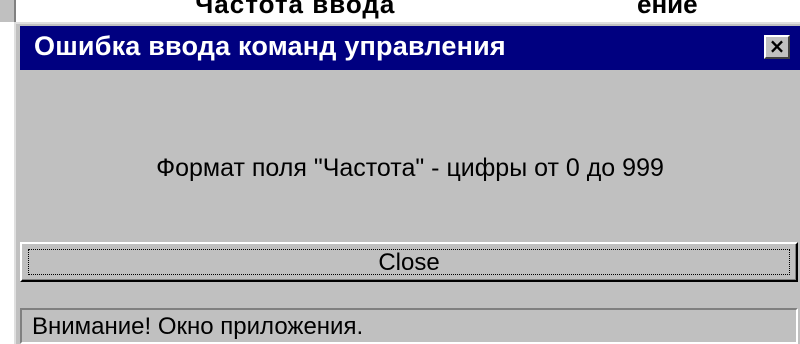 This screenshot has width=800, height=344. What do you see at coordinates (409, 326) in the screenshot?
I see `status-bar: Внимание! Окно приложения.` at bounding box center [409, 326].